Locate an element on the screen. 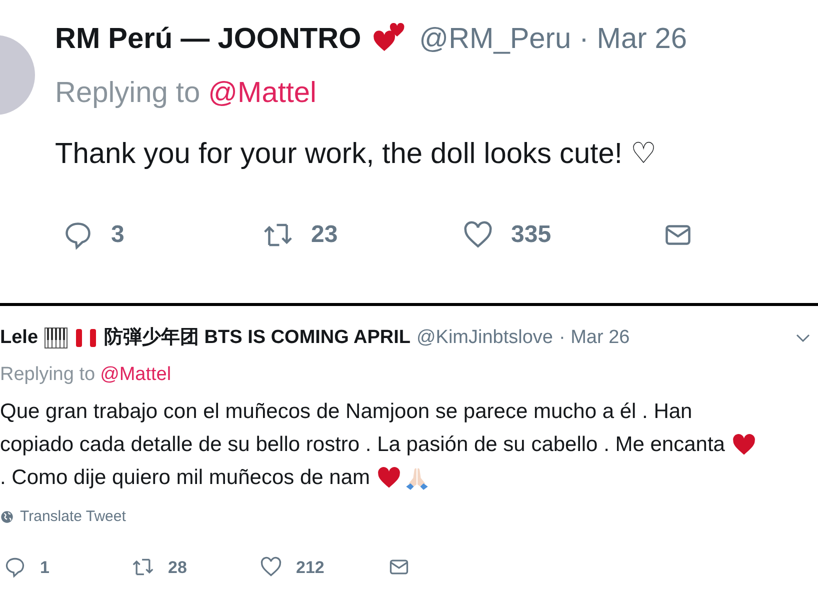  user-name: 防弾少年团 BTS IS COMING APRIL is located at coordinates (257, 338).